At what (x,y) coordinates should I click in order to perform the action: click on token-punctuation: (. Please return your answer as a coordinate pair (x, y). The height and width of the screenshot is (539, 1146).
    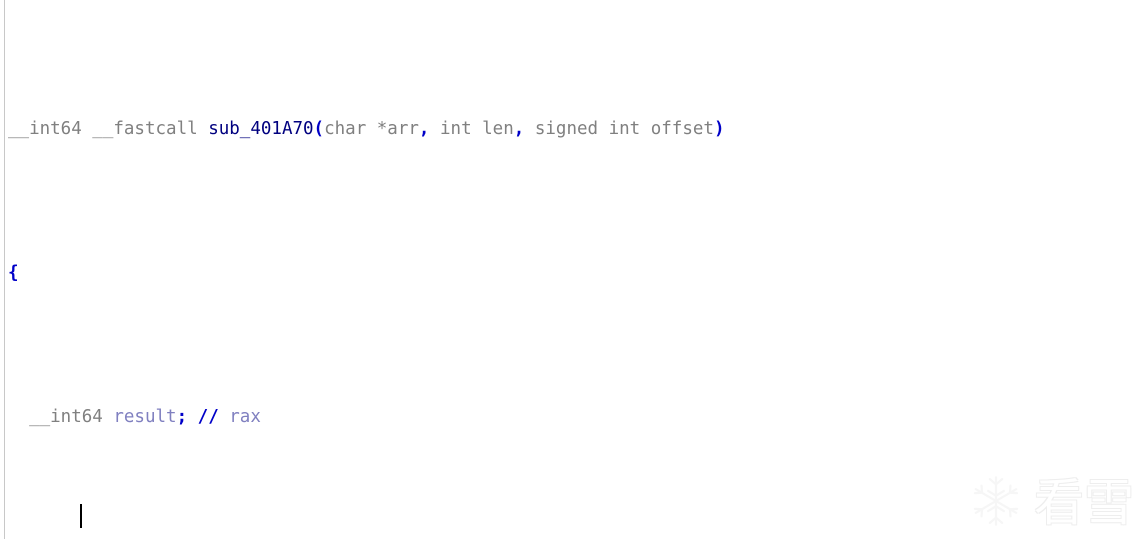
    Looking at the image, I should click on (319, 129).